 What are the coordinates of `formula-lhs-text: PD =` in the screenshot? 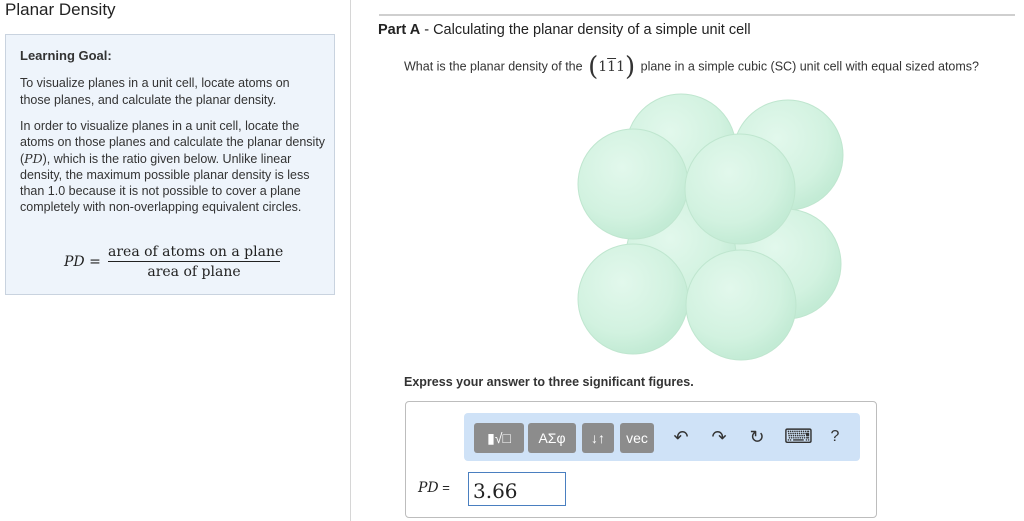 It's located at (82, 262).